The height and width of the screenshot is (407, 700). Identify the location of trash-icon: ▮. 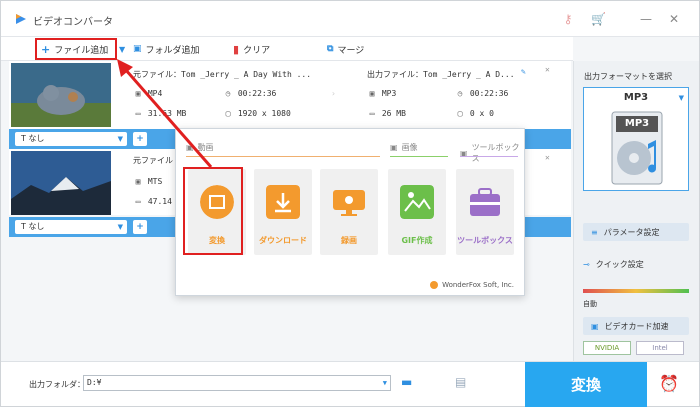
(236, 49).